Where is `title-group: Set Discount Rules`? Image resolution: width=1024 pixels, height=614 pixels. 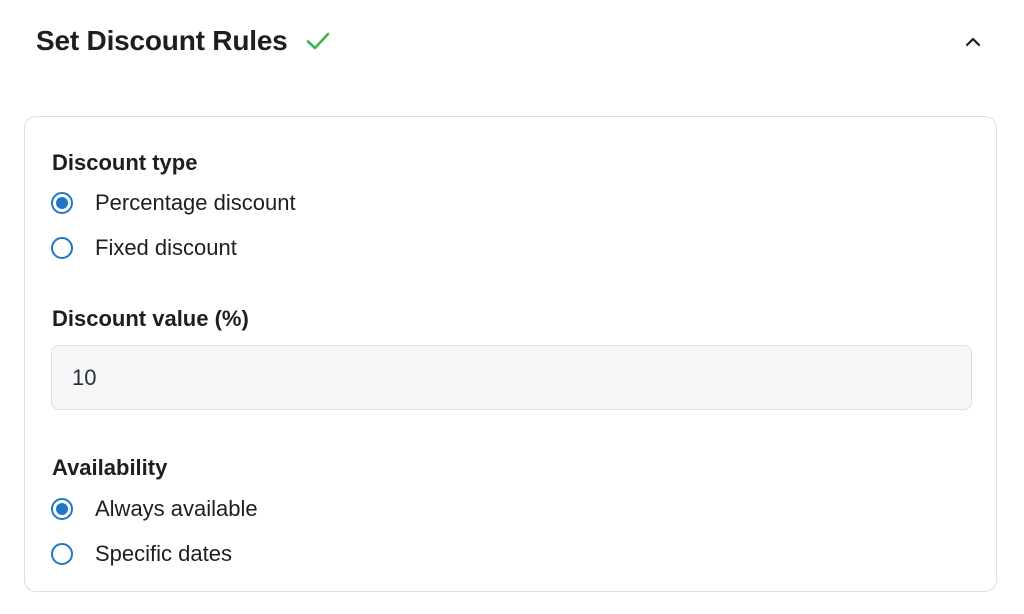
title-group: Set Discount Rules is located at coordinates (184, 41).